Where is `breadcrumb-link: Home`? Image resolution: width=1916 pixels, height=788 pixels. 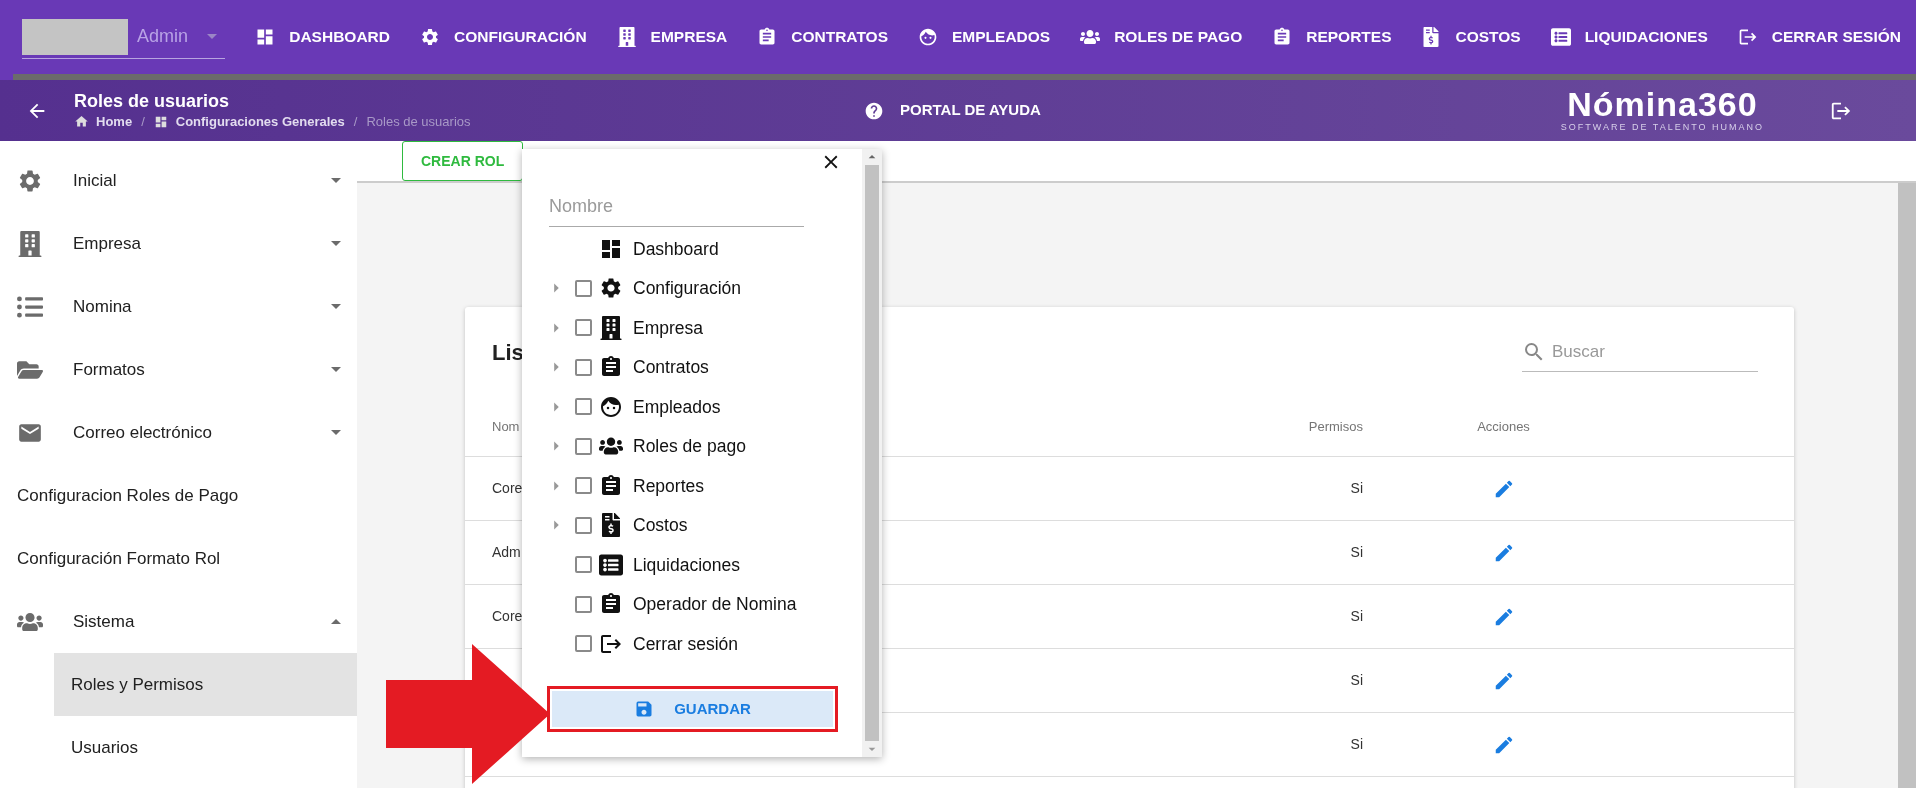
breadcrumb-link: Home is located at coordinates (114, 121).